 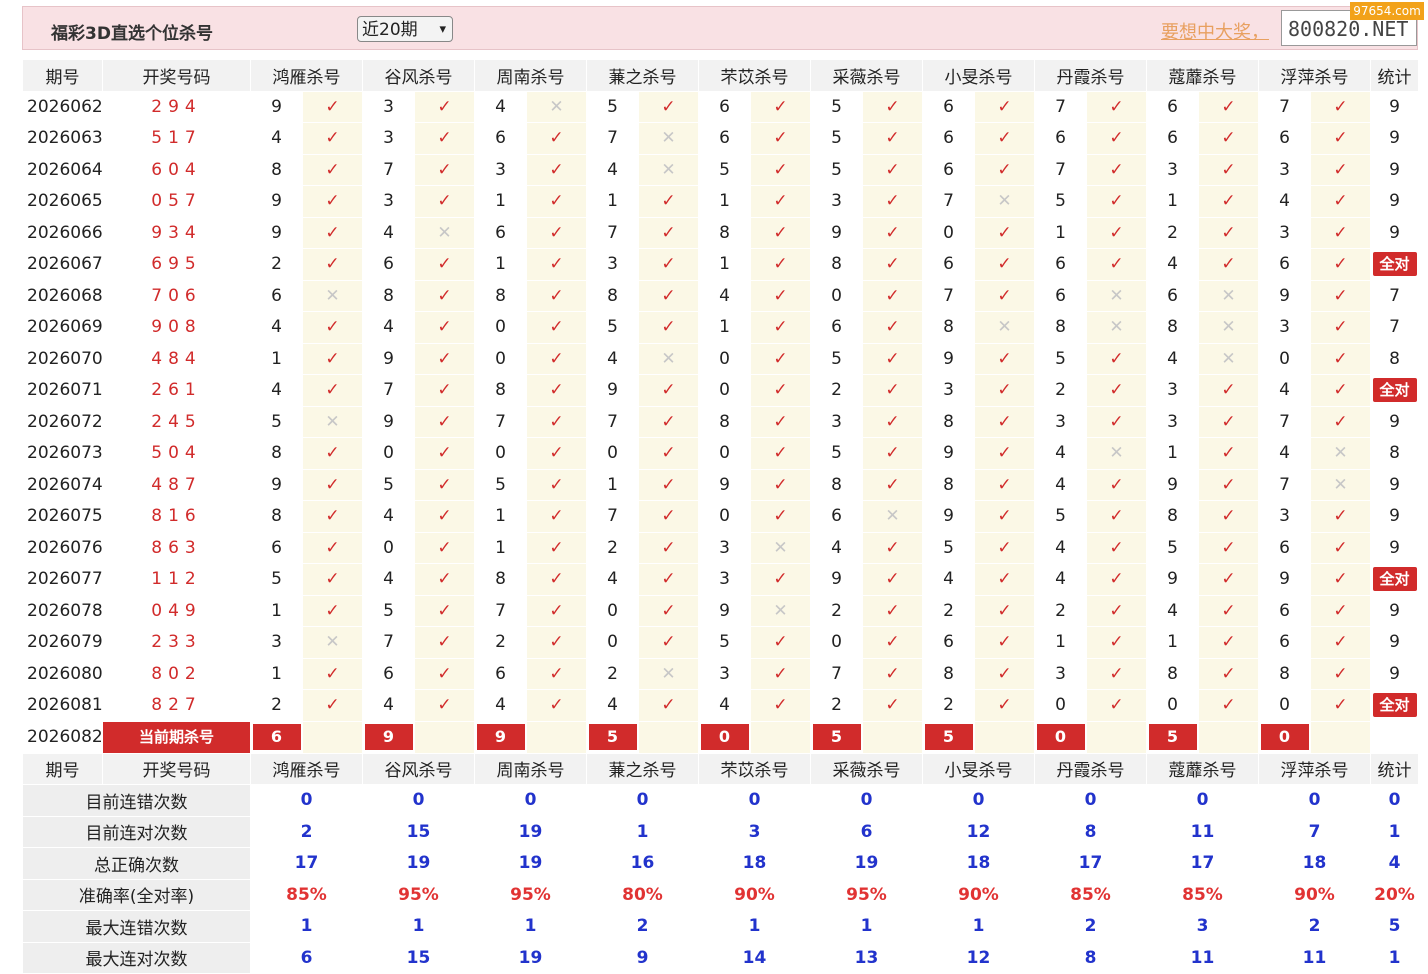 What do you see at coordinates (500, 327) in the screenshot?
I see `kill-number: 0` at bounding box center [500, 327].